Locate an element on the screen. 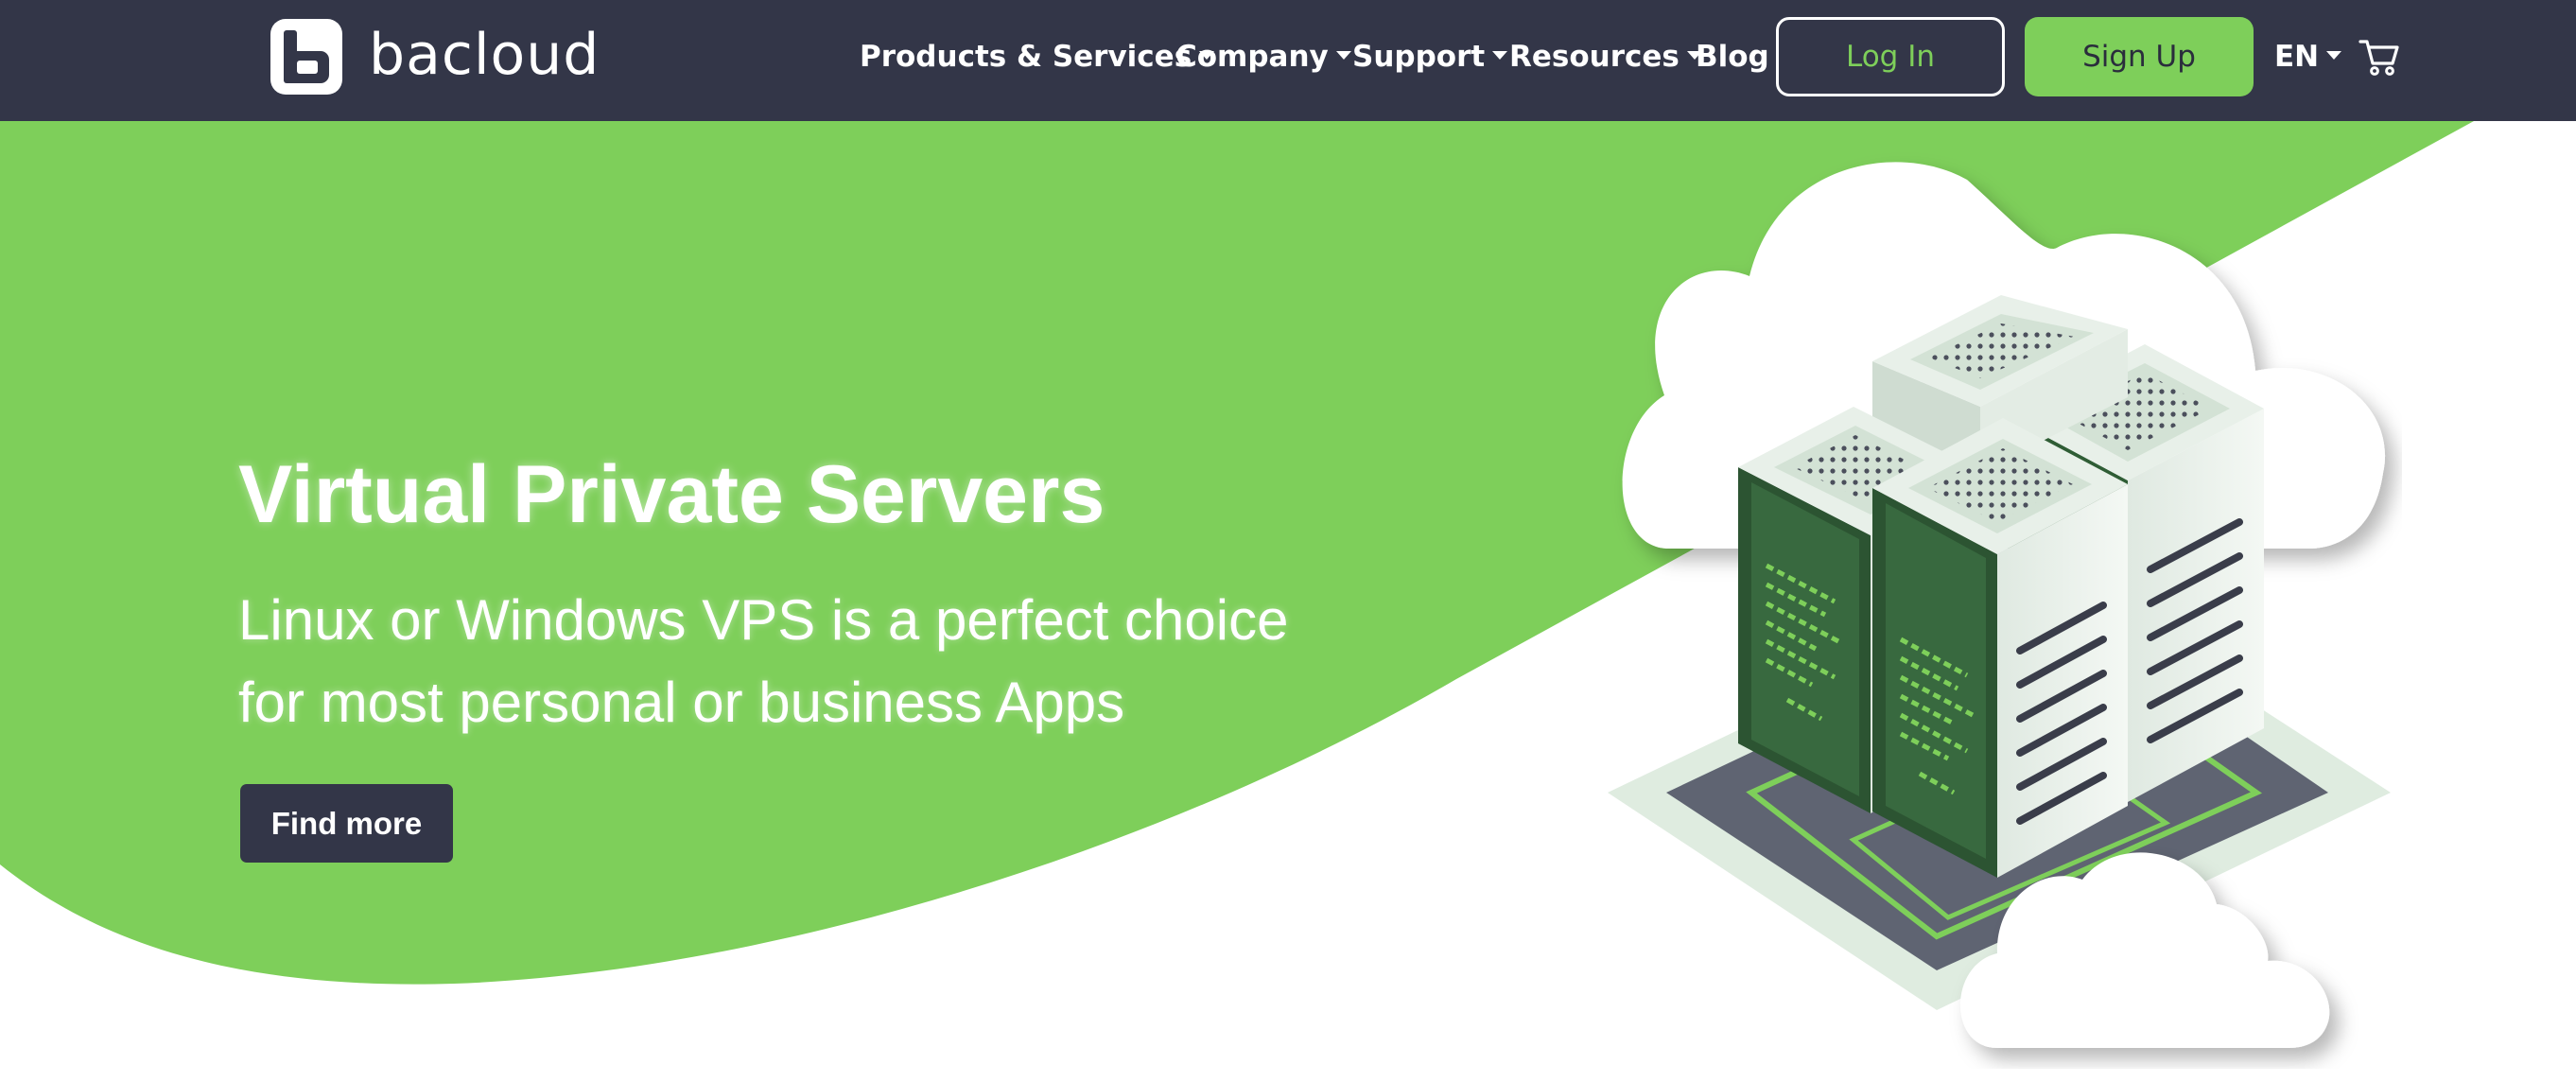 The height and width of the screenshot is (1082, 2576). nav-company: Company is located at coordinates (1263, 56).